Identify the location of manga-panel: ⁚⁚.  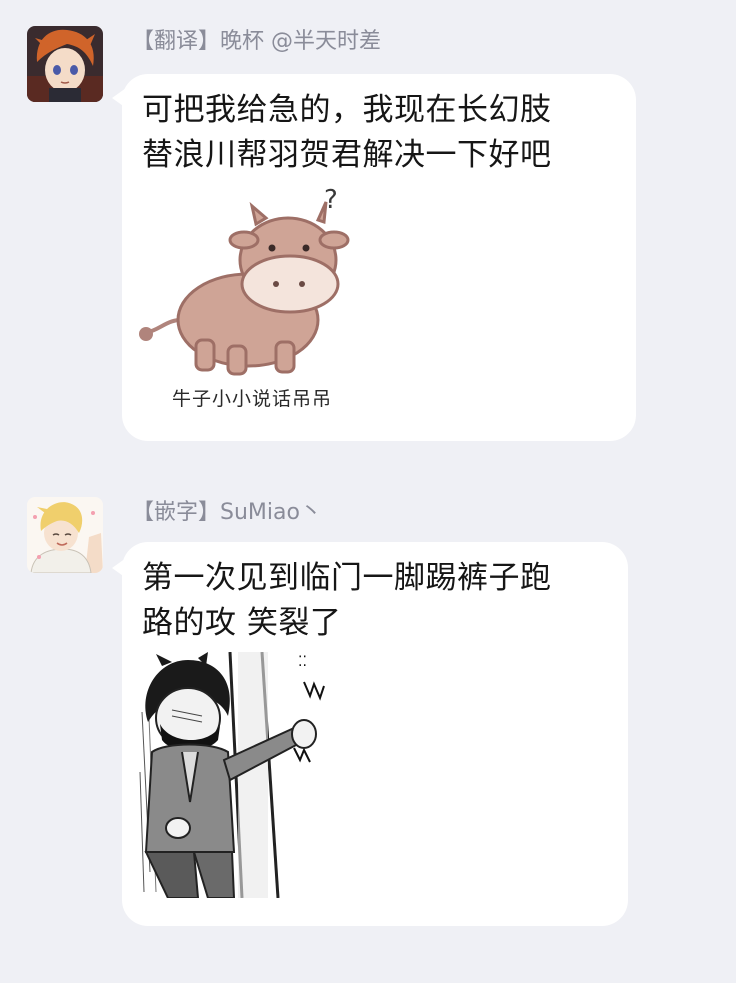
(240, 775).